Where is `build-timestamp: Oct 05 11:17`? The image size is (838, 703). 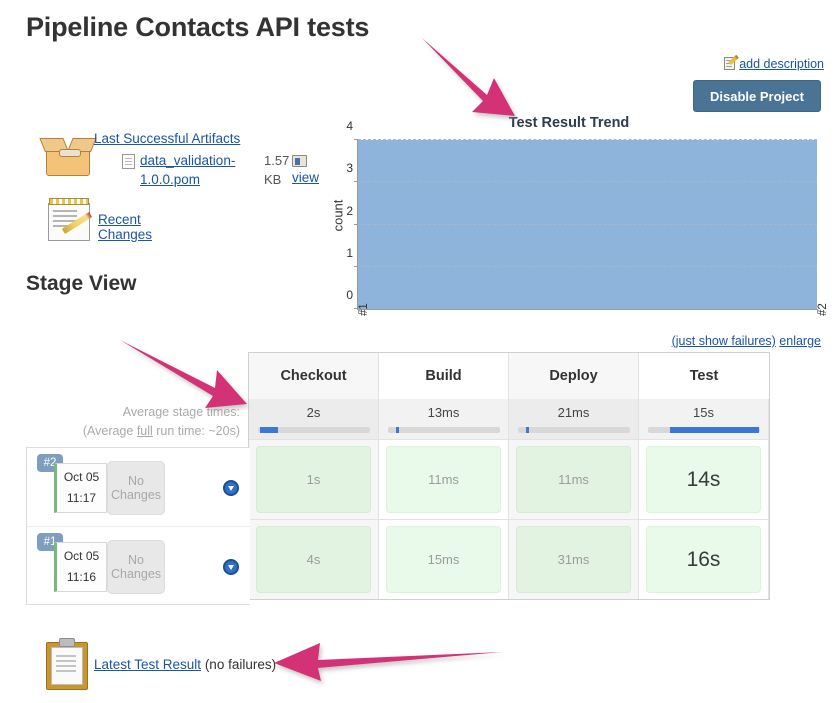
build-timestamp: Oct 05 11:17 is located at coordinates (80, 488).